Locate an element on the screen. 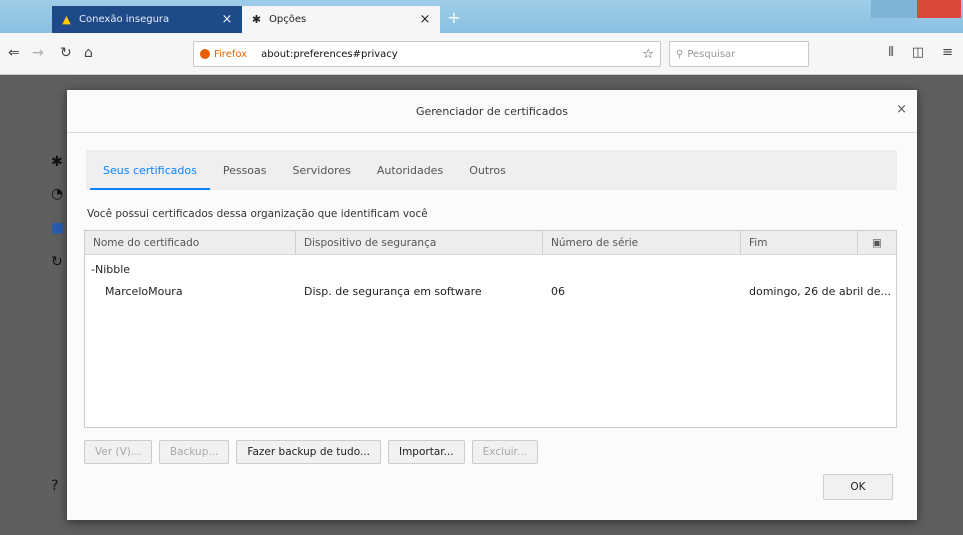  window-close-button is located at coordinates (939, 9).